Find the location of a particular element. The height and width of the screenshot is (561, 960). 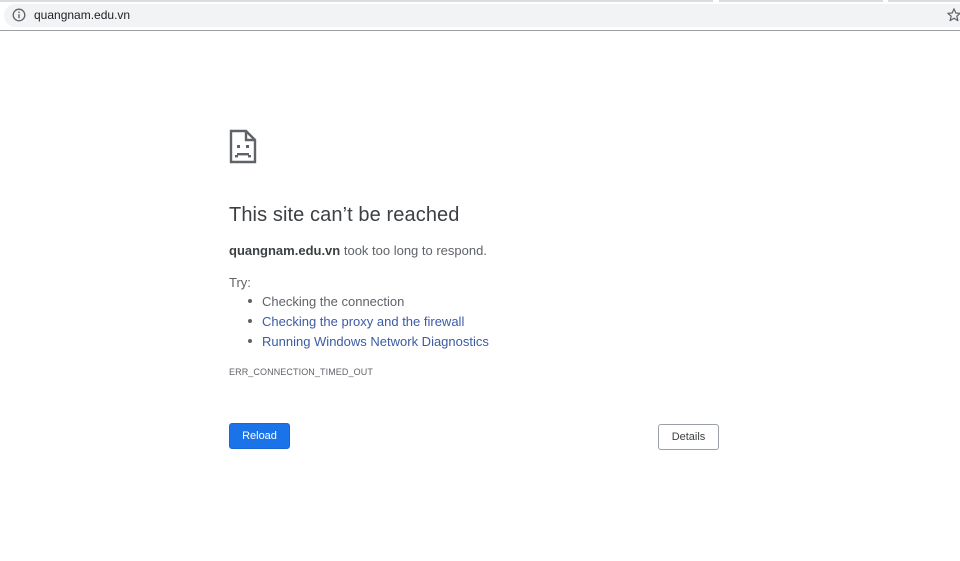

url-text: quangnam.edu.vn is located at coordinates (82, 15).